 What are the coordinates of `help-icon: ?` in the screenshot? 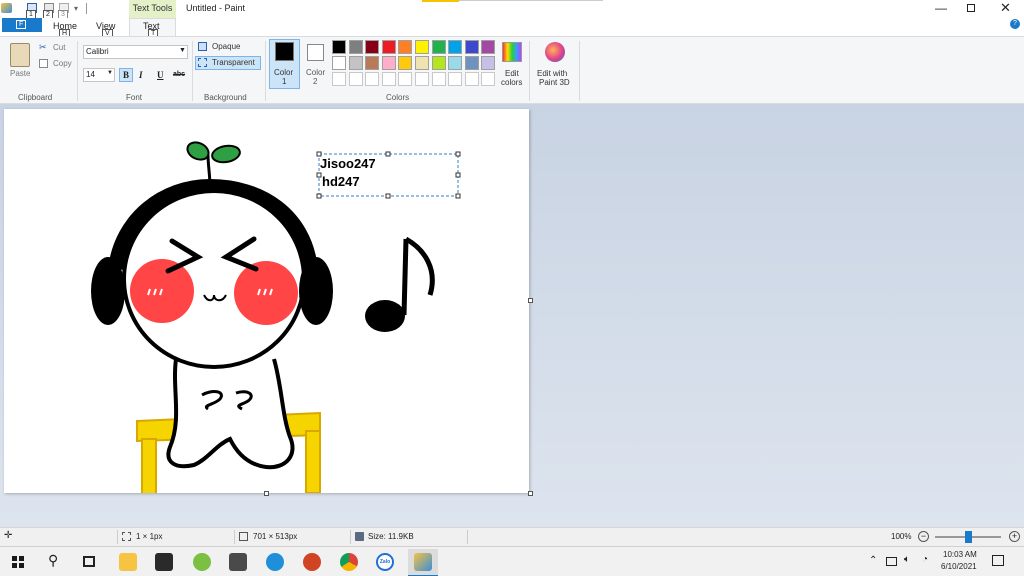 It's located at (1015, 24).